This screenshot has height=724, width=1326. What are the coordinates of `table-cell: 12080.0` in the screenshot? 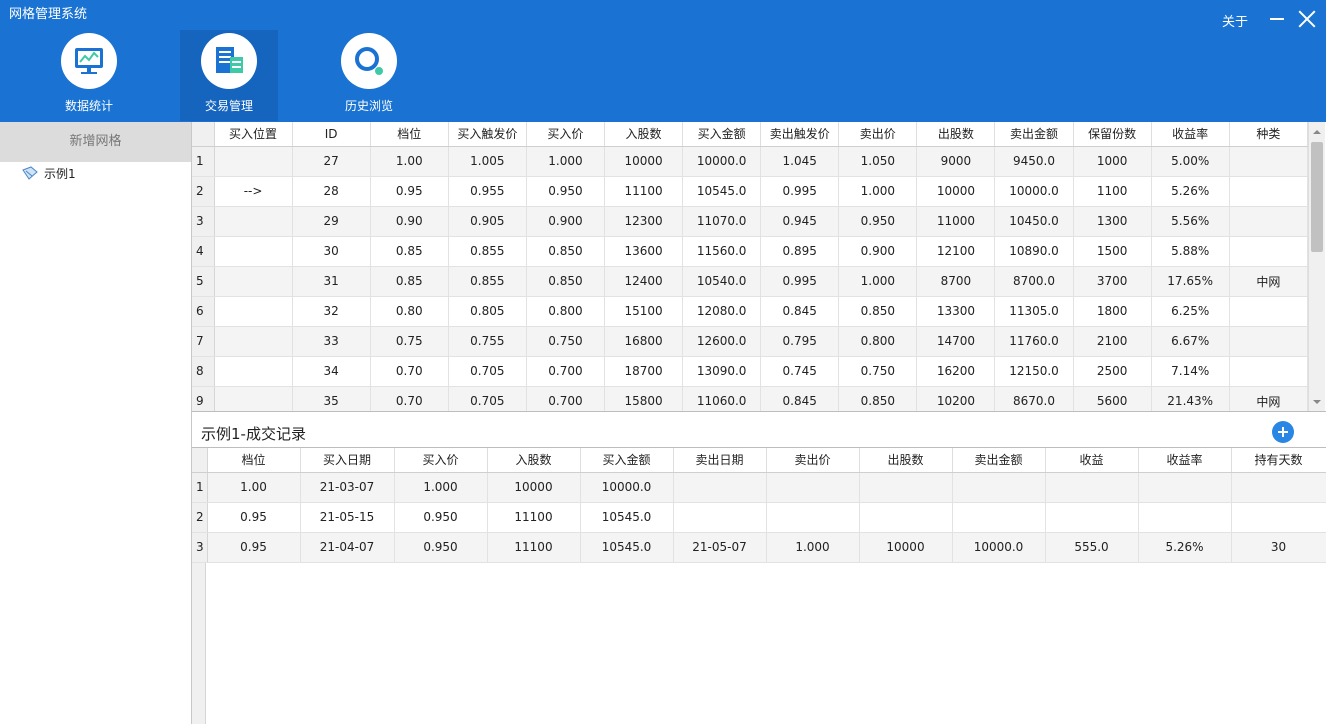 It's located at (722, 311).